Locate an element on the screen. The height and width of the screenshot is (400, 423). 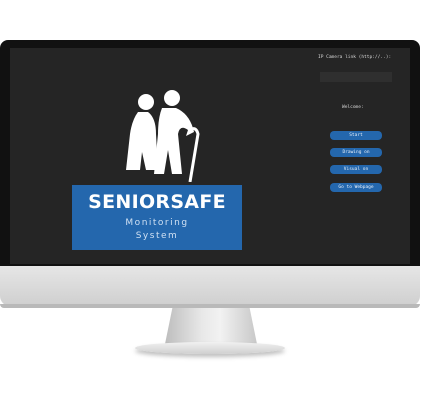
start-button: Start is located at coordinates (356, 135).